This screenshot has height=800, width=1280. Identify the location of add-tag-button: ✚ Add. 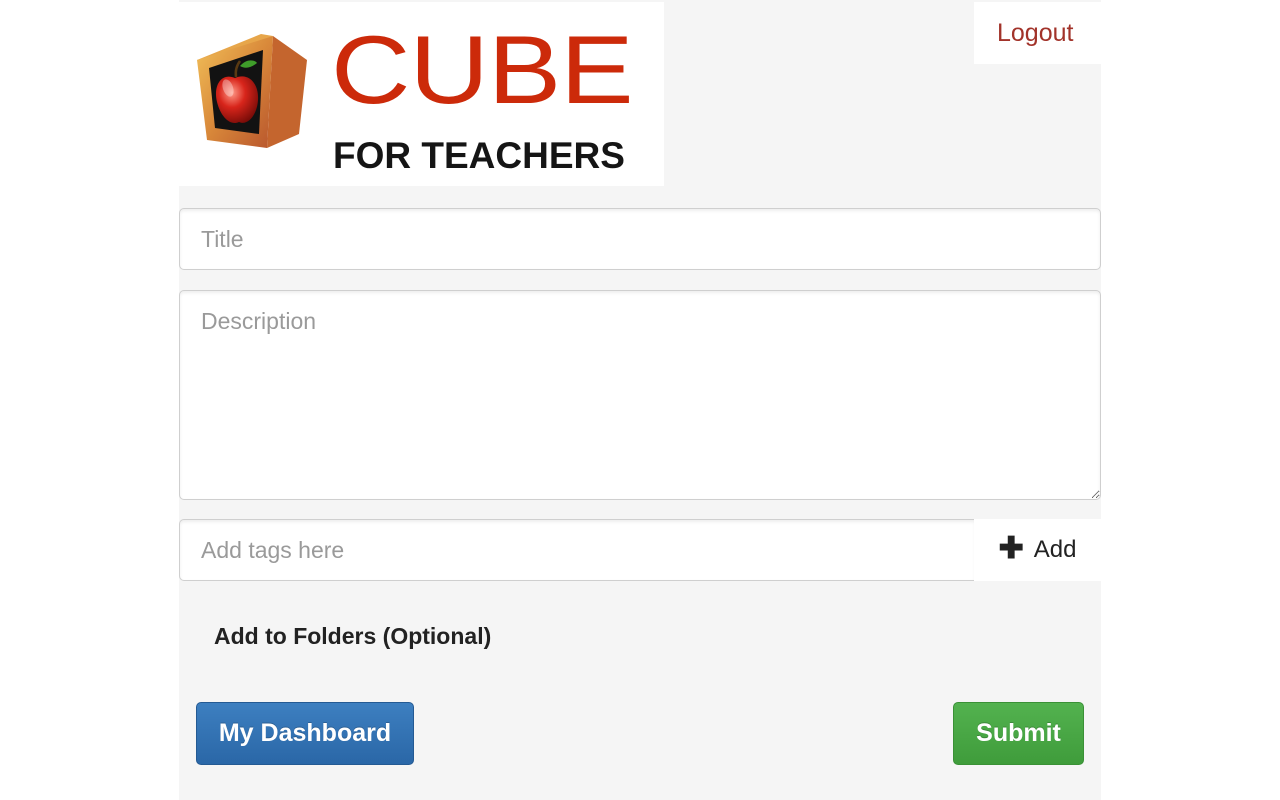
(1037, 550).